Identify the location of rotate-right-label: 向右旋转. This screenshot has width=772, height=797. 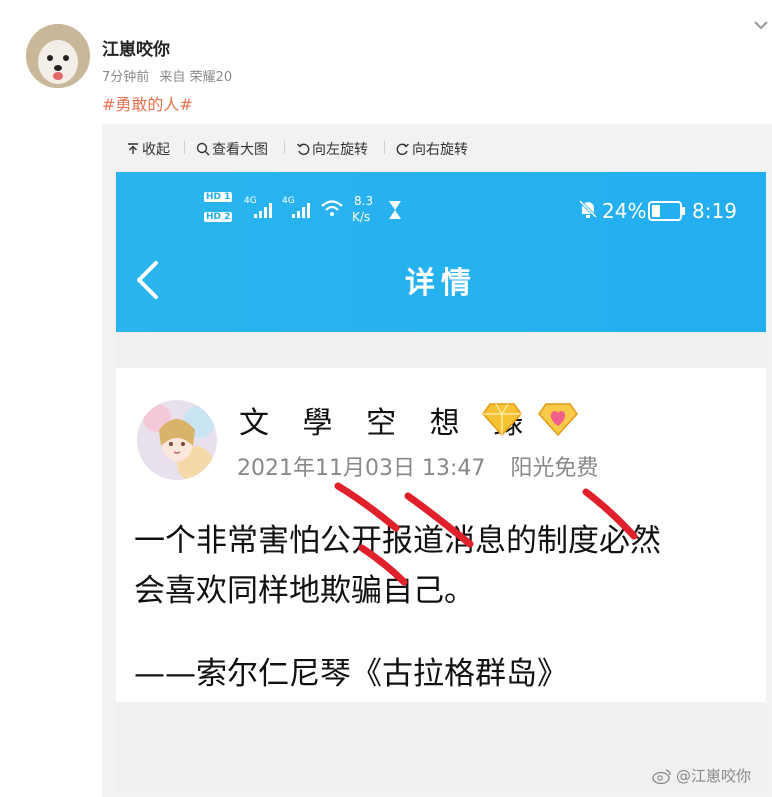
(440, 150).